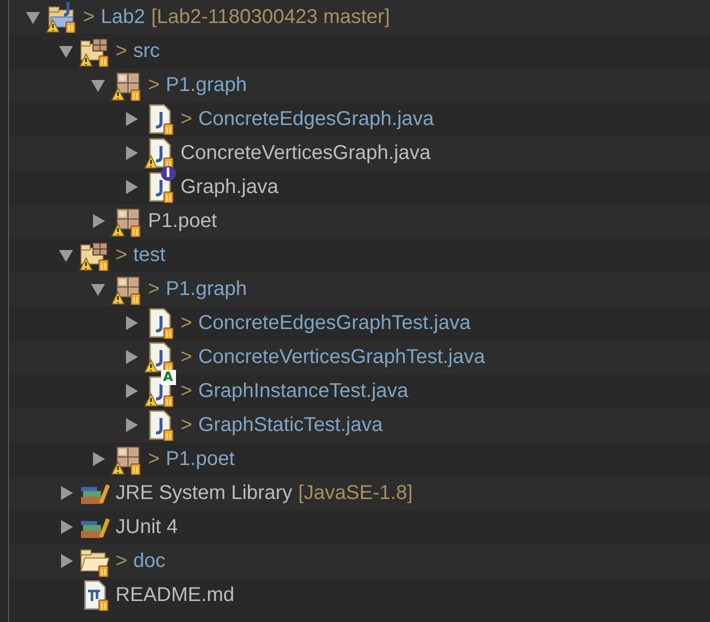 The width and height of the screenshot is (710, 622). Describe the element at coordinates (303, 391) in the screenshot. I see `tree-item-label: GraphInstanceTest.java` at that location.